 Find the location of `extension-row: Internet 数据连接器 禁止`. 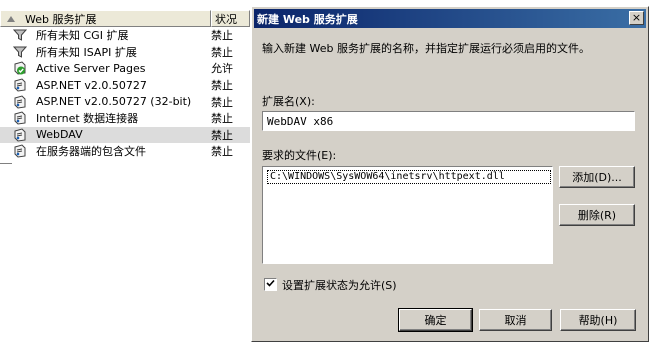

extension-row: Internet 数据连接器 禁止 is located at coordinates (125, 118).